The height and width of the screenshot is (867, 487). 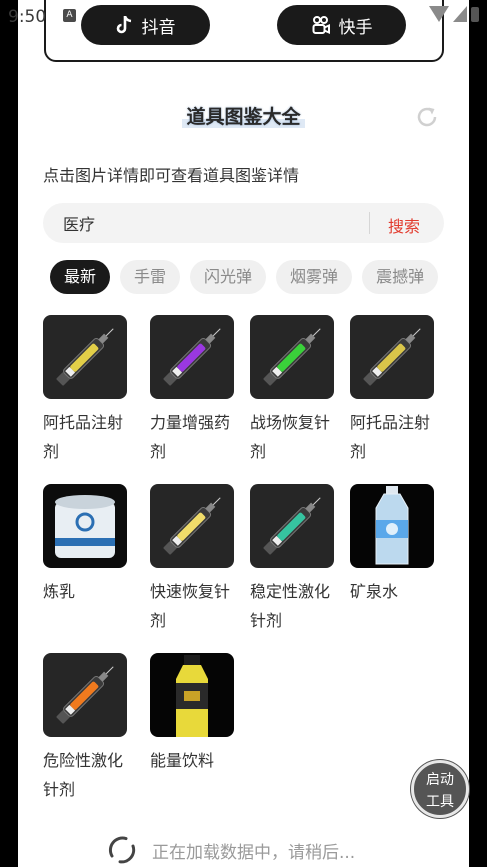 What do you see at coordinates (404, 225) in the screenshot?
I see `search-button: 搜索` at bounding box center [404, 225].